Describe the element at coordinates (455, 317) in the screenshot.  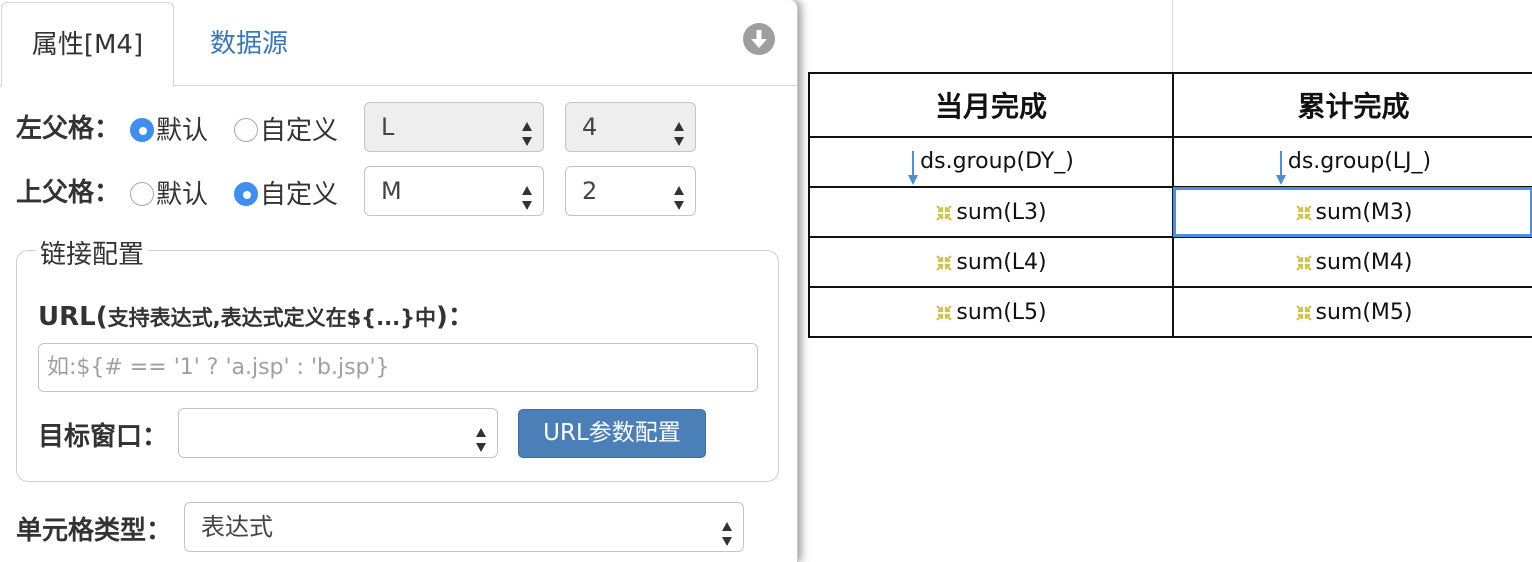
I see `url-label-end: )：` at that location.